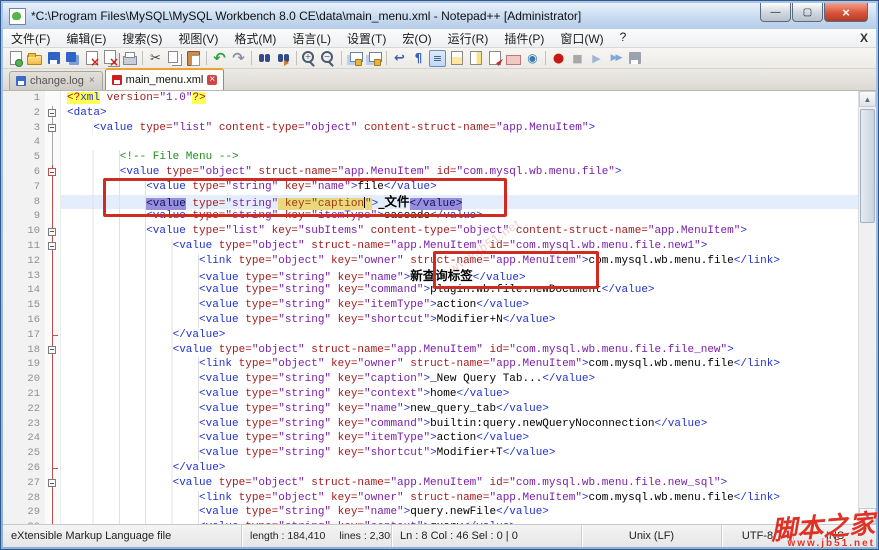  Describe the element at coordinates (193, 58) in the screenshot. I see `paste-icon` at that location.